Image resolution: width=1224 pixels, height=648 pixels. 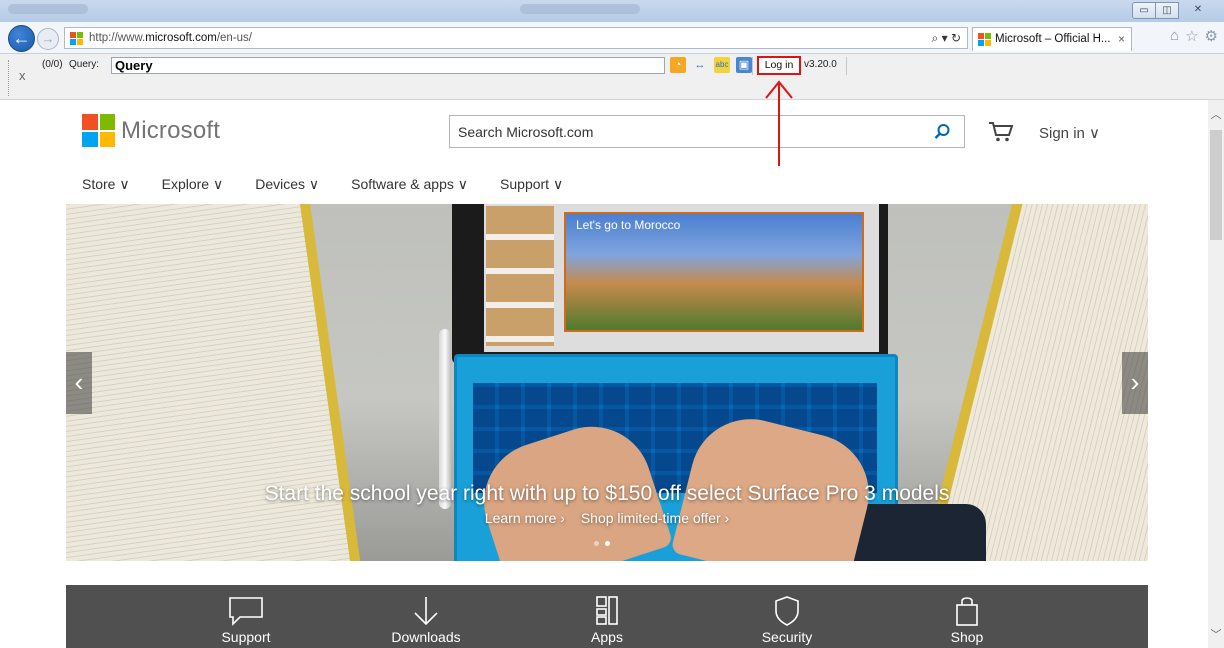 What do you see at coordinates (678, 65) in the screenshot?
I see `extension-orange-icon: ◔` at bounding box center [678, 65].